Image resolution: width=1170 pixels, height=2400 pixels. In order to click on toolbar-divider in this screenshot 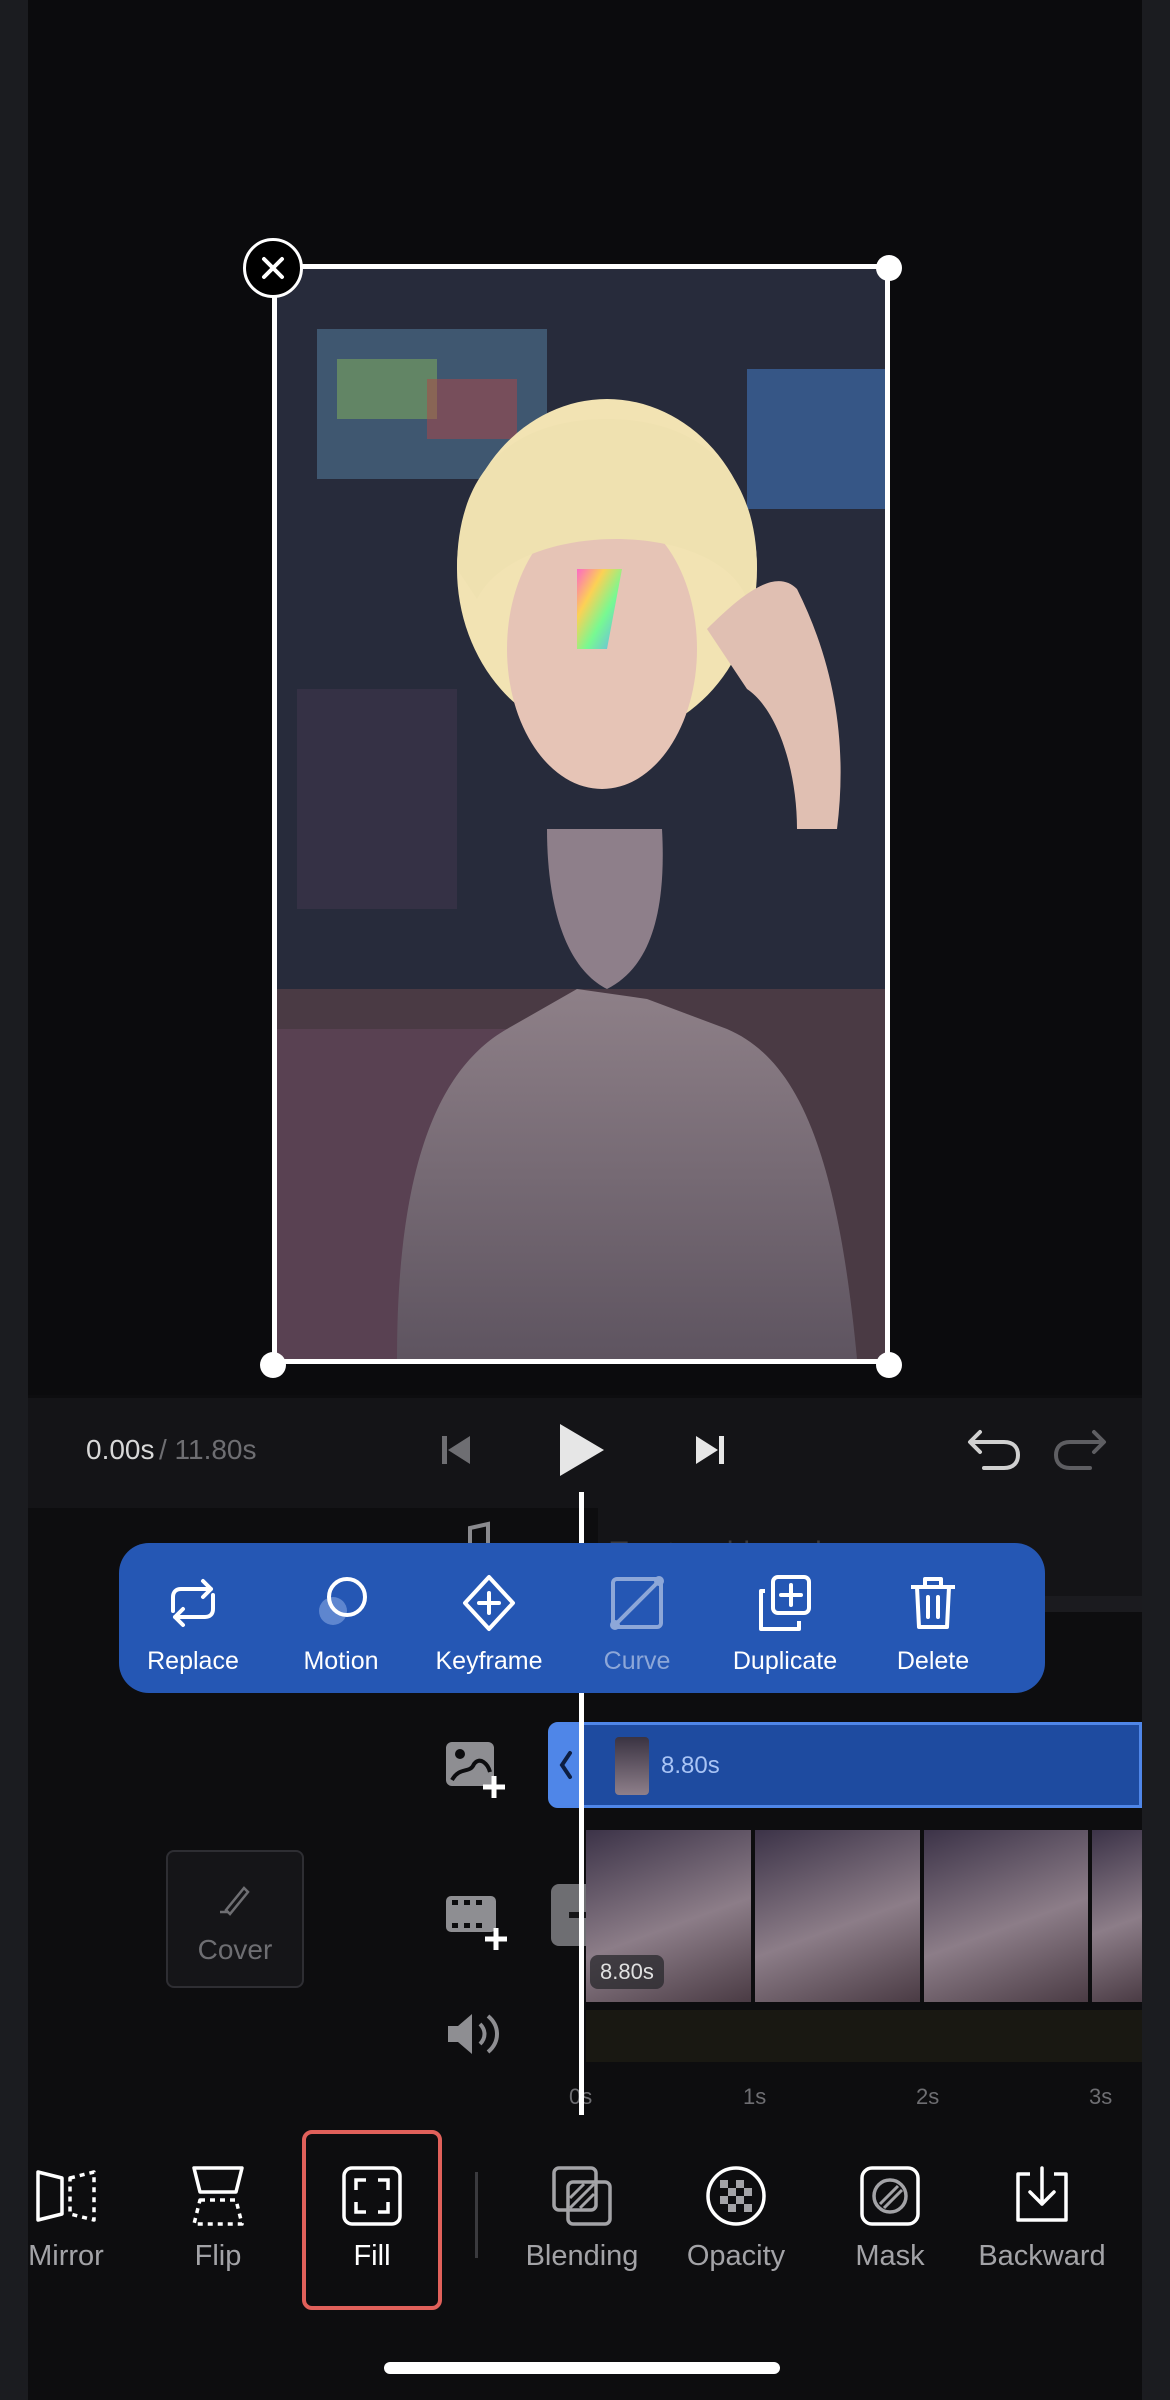, I will do `click(476, 2215)`.